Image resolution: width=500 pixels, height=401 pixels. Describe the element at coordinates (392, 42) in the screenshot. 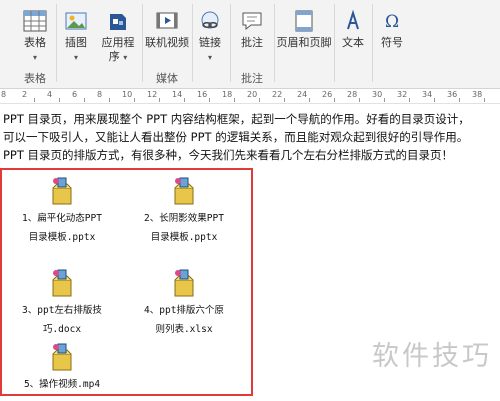

I see `symbol-label: 符号` at that location.